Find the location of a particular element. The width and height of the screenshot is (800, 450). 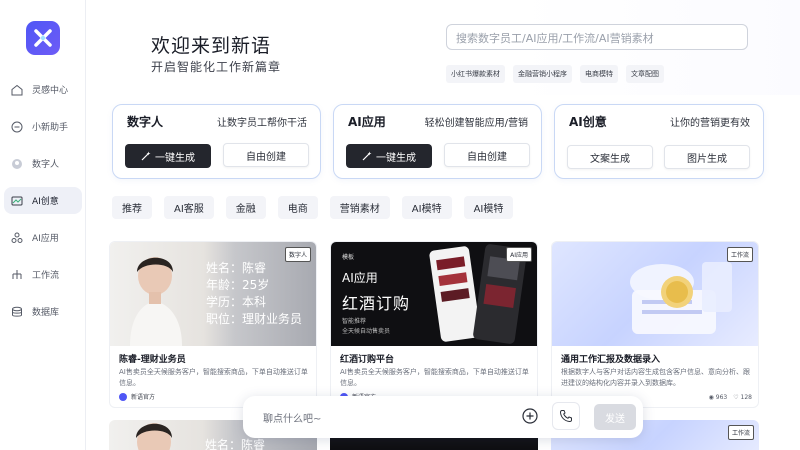

sidebar-nav: 灵感中心 小新助手 数字人 AI创意 AI应用 工作流 数据库 is located at coordinates (43, 205).